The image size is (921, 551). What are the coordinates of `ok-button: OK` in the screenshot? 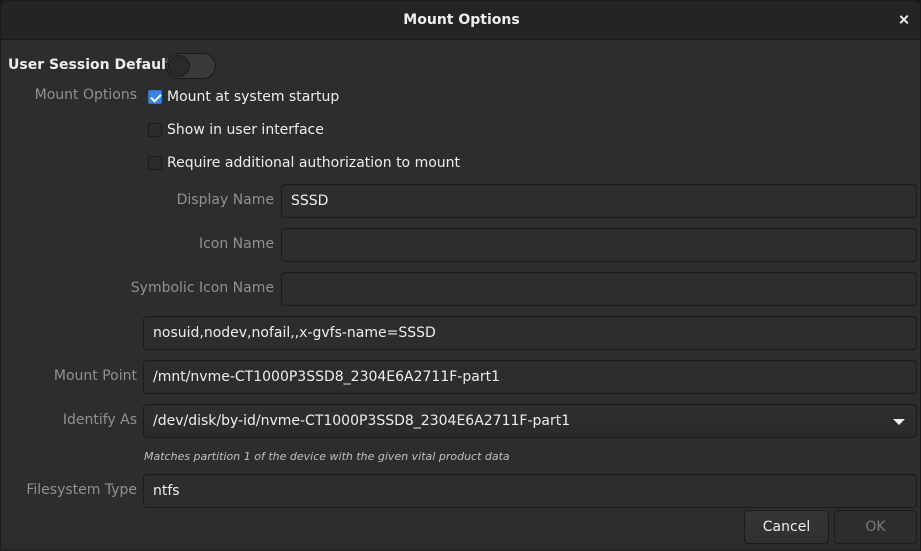 It's located at (875, 527).